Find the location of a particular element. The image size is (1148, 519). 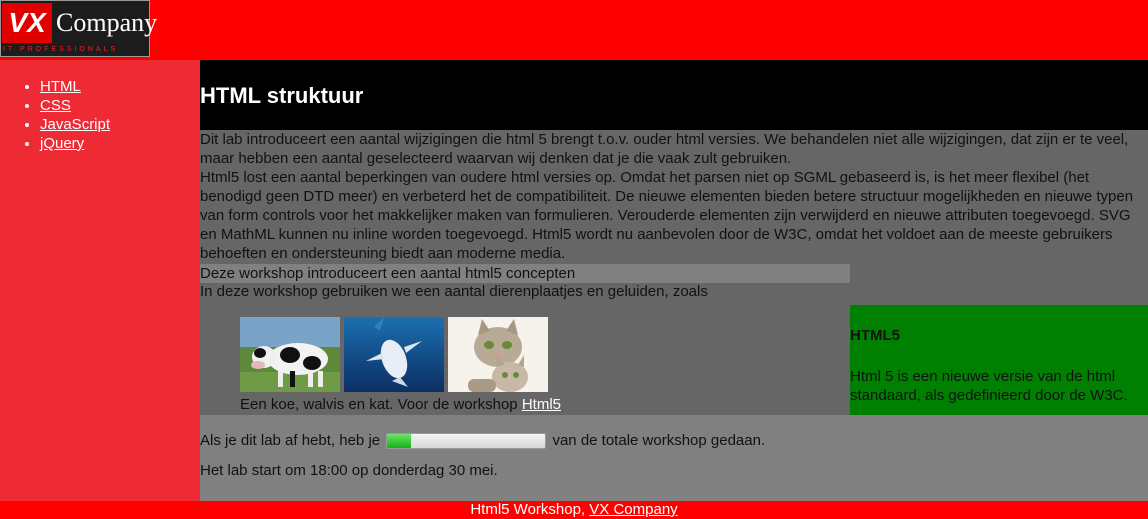

logo-mark: VX is located at coordinates (27, 23).